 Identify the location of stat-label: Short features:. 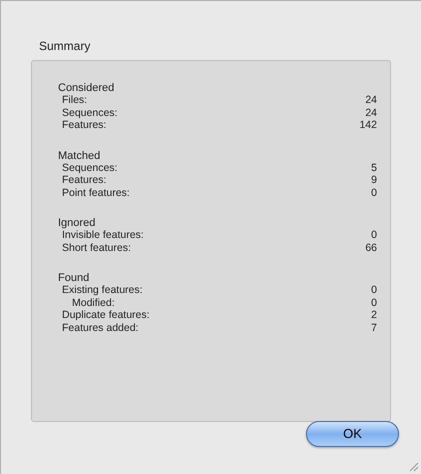
(96, 248).